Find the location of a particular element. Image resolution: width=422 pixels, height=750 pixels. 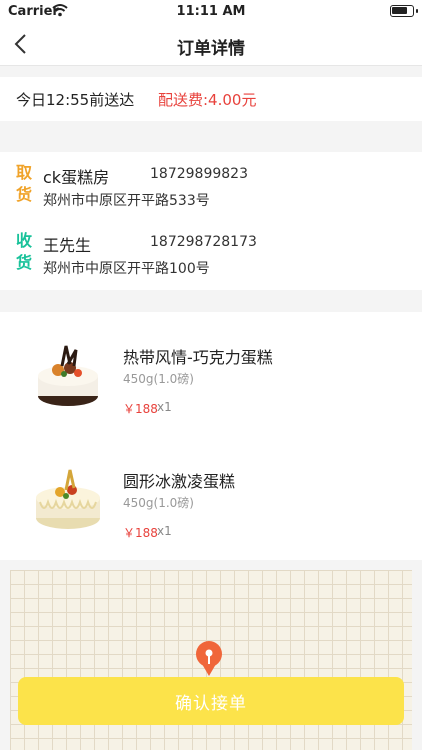

chocolate-cake-image is located at coordinates (68, 375).